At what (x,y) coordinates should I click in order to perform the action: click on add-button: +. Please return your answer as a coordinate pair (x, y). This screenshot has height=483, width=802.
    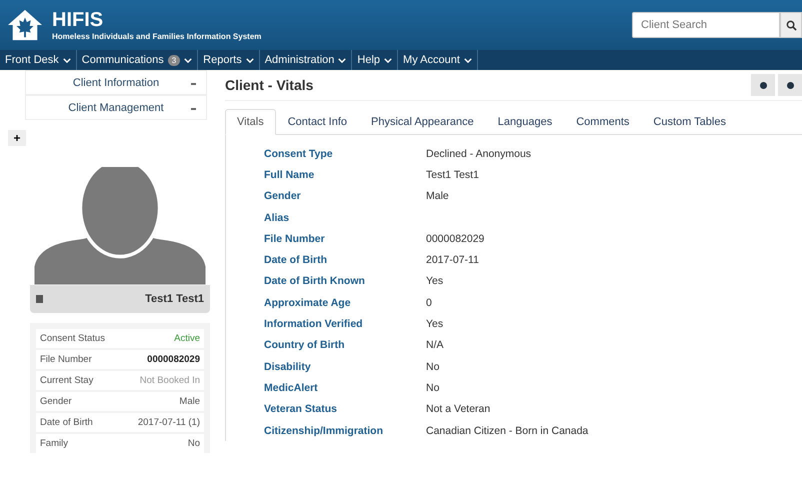
    Looking at the image, I should click on (17, 138).